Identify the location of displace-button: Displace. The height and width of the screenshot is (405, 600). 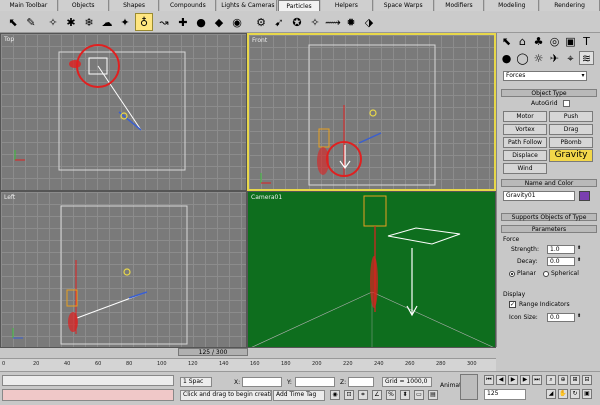
(525, 155).